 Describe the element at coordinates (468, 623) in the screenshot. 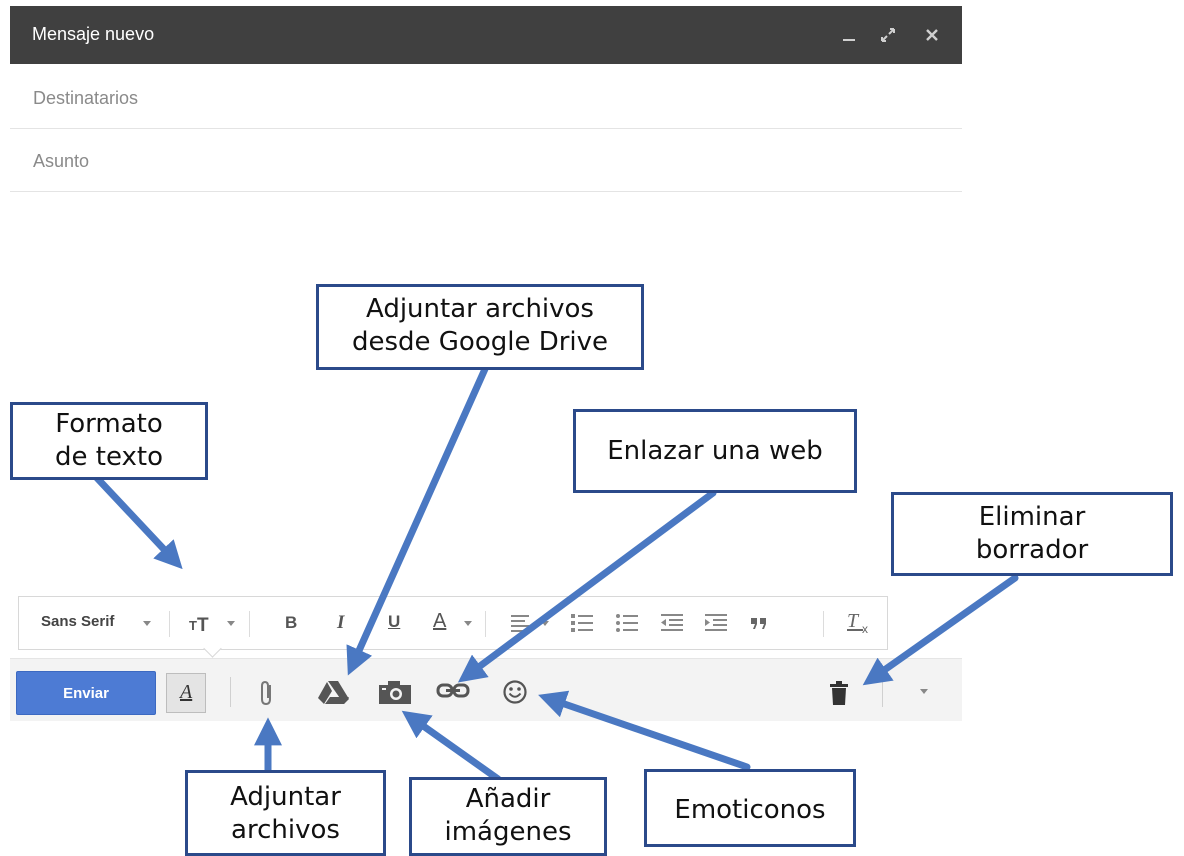

I see `color-dropdown-icon` at that location.